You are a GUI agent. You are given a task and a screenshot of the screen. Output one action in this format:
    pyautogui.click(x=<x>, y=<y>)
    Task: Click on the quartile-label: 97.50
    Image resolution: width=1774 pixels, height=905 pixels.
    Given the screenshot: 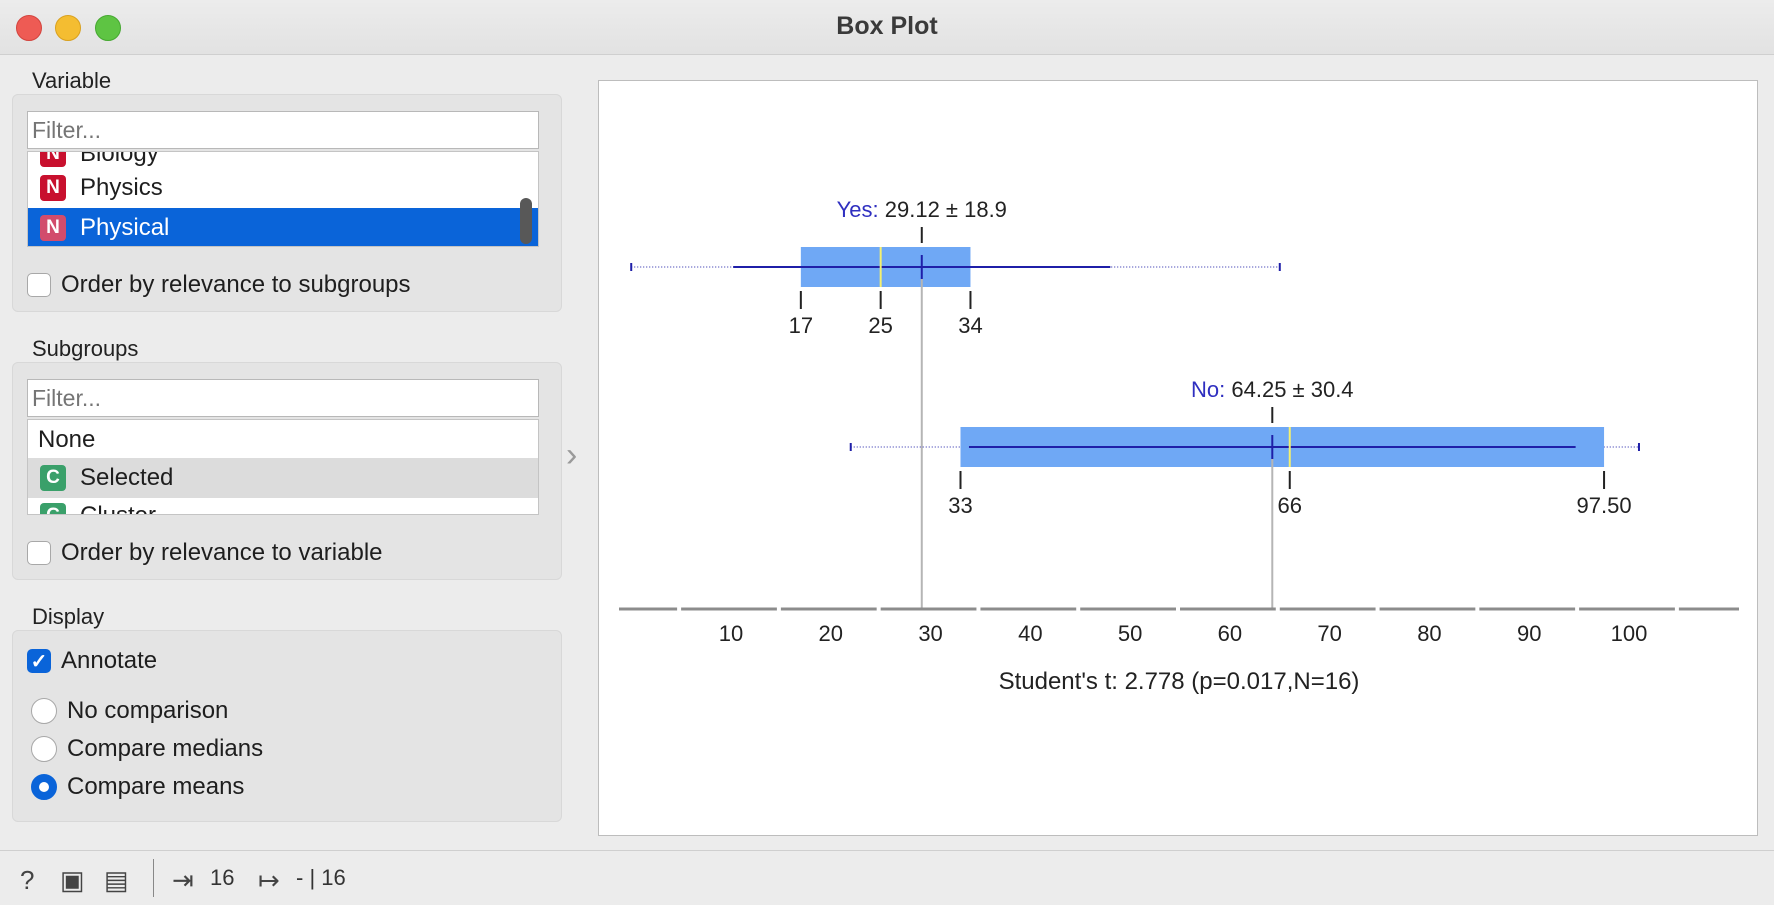 What is the action you would take?
    pyautogui.click(x=1604, y=505)
    